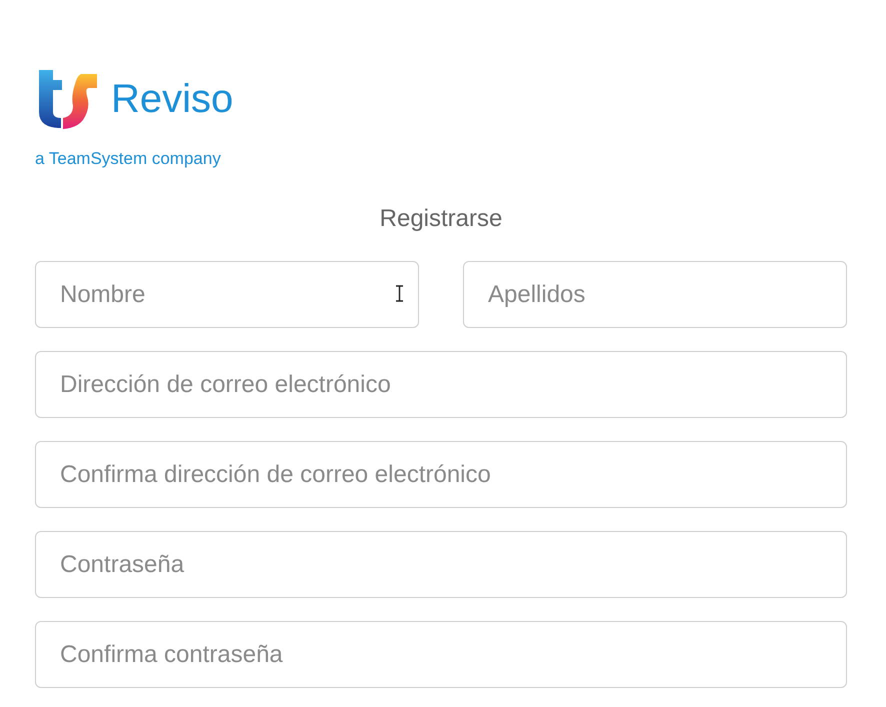 The width and height of the screenshot is (886, 707). I want to click on input-field: Apellidos, so click(655, 294).